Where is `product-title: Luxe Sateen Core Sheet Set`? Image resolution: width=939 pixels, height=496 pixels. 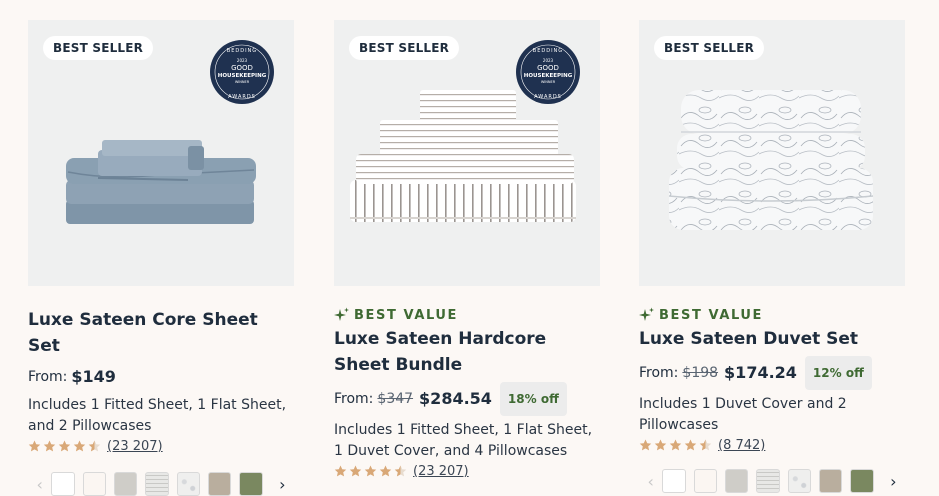 product-title: Luxe Sateen Core Sheet Set is located at coordinates (161, 333).